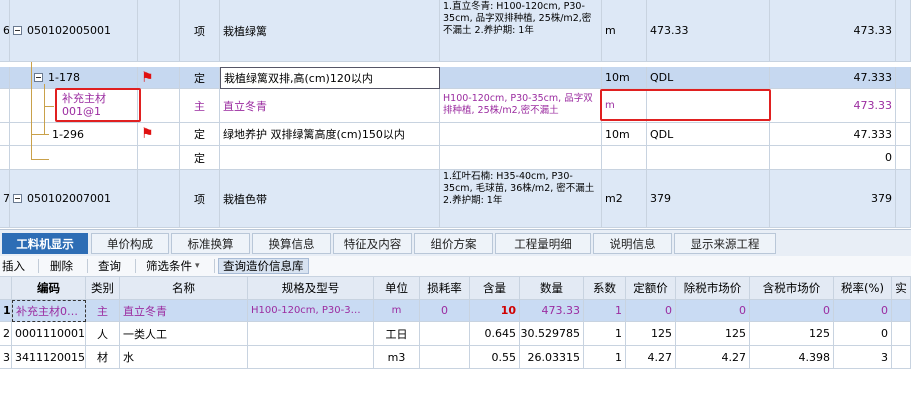 The width and height of the screenshot is (911, 414). I want to click on material-name: 直立冬青, so click(184, 311).